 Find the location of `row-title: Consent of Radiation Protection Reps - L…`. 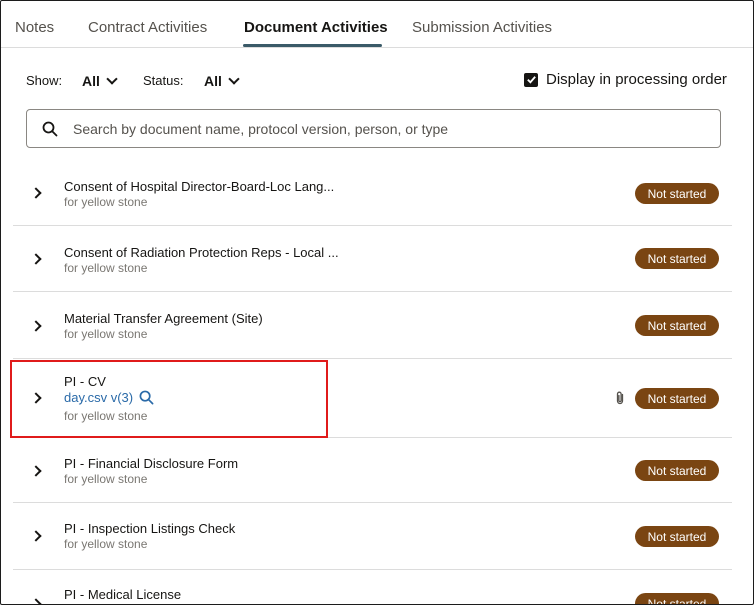

row-title: Consent of Radiation Protection Reps - L… is located at coordinates (201, 252).